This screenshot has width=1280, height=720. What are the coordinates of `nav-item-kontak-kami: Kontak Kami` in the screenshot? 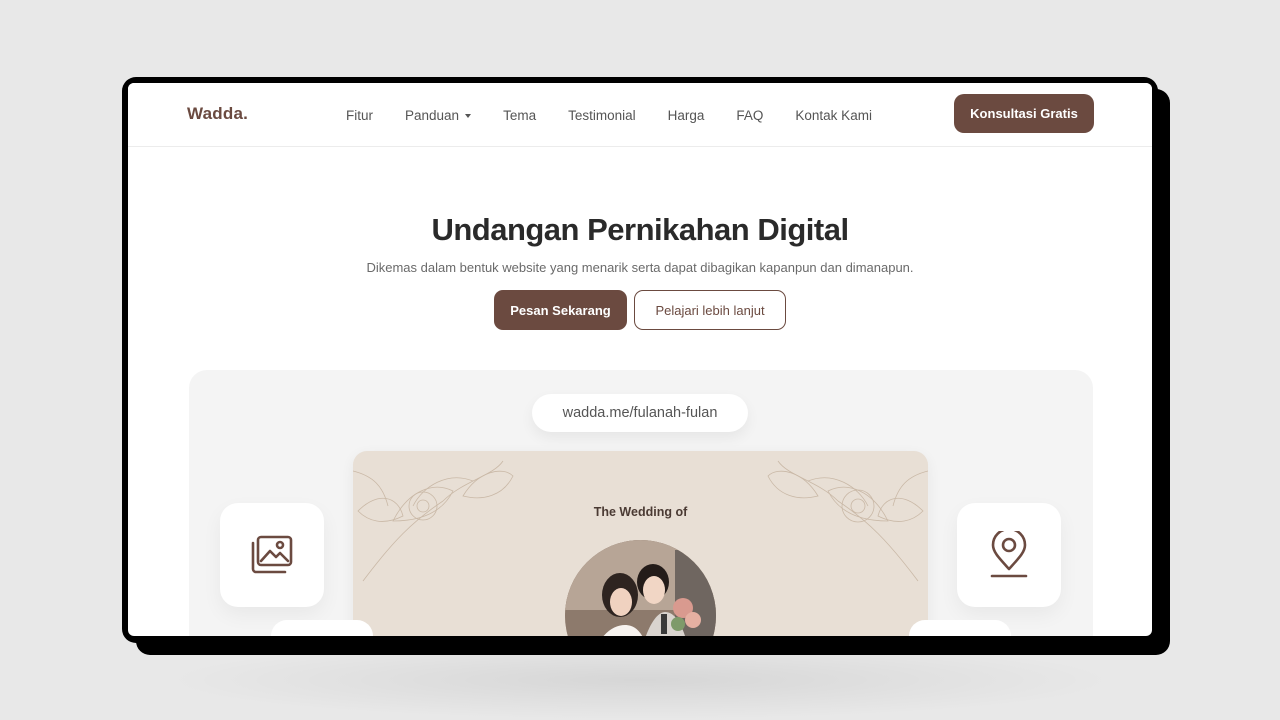 It's located at (833, 115).